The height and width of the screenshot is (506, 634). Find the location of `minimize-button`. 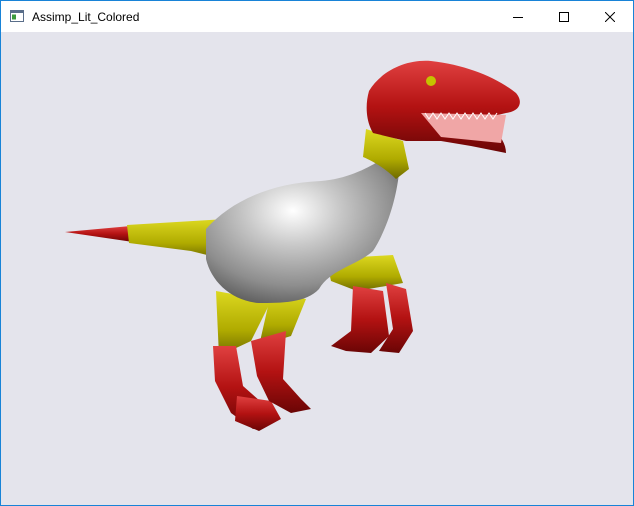

minimize-button is located at coordinates (518, 16).